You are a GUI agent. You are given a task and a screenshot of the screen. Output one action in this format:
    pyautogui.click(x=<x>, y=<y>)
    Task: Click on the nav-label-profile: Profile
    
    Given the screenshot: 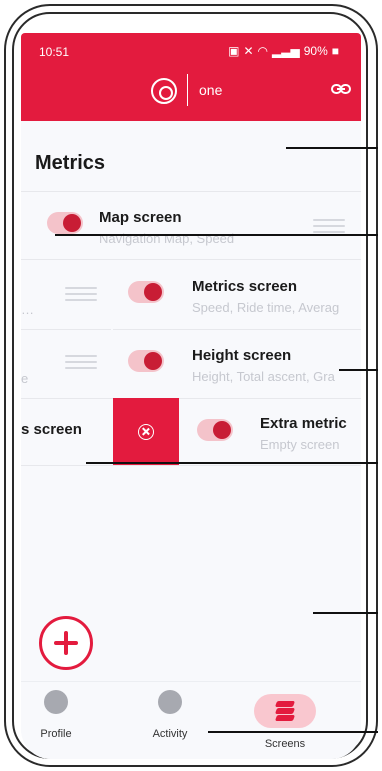 What is the action you would take?
    pyautogui.click(x=56, y=734)
    